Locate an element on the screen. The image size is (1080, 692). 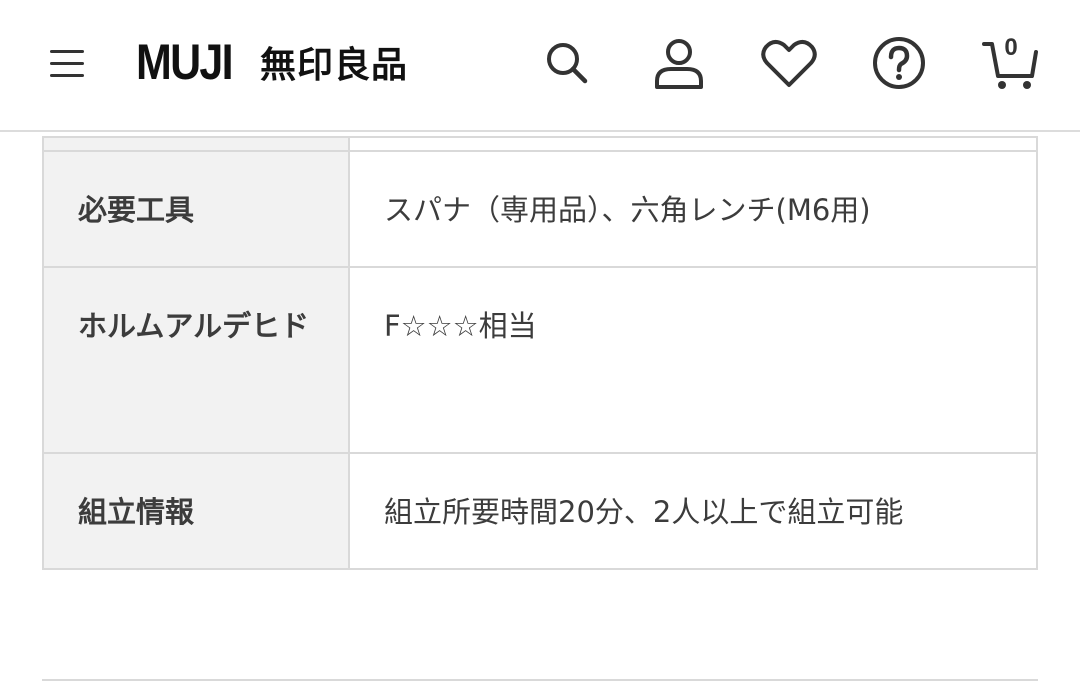
spec-value-cell: 組立所要時間20分、2人以上で組立可能 is located at coordinates (693, 511).